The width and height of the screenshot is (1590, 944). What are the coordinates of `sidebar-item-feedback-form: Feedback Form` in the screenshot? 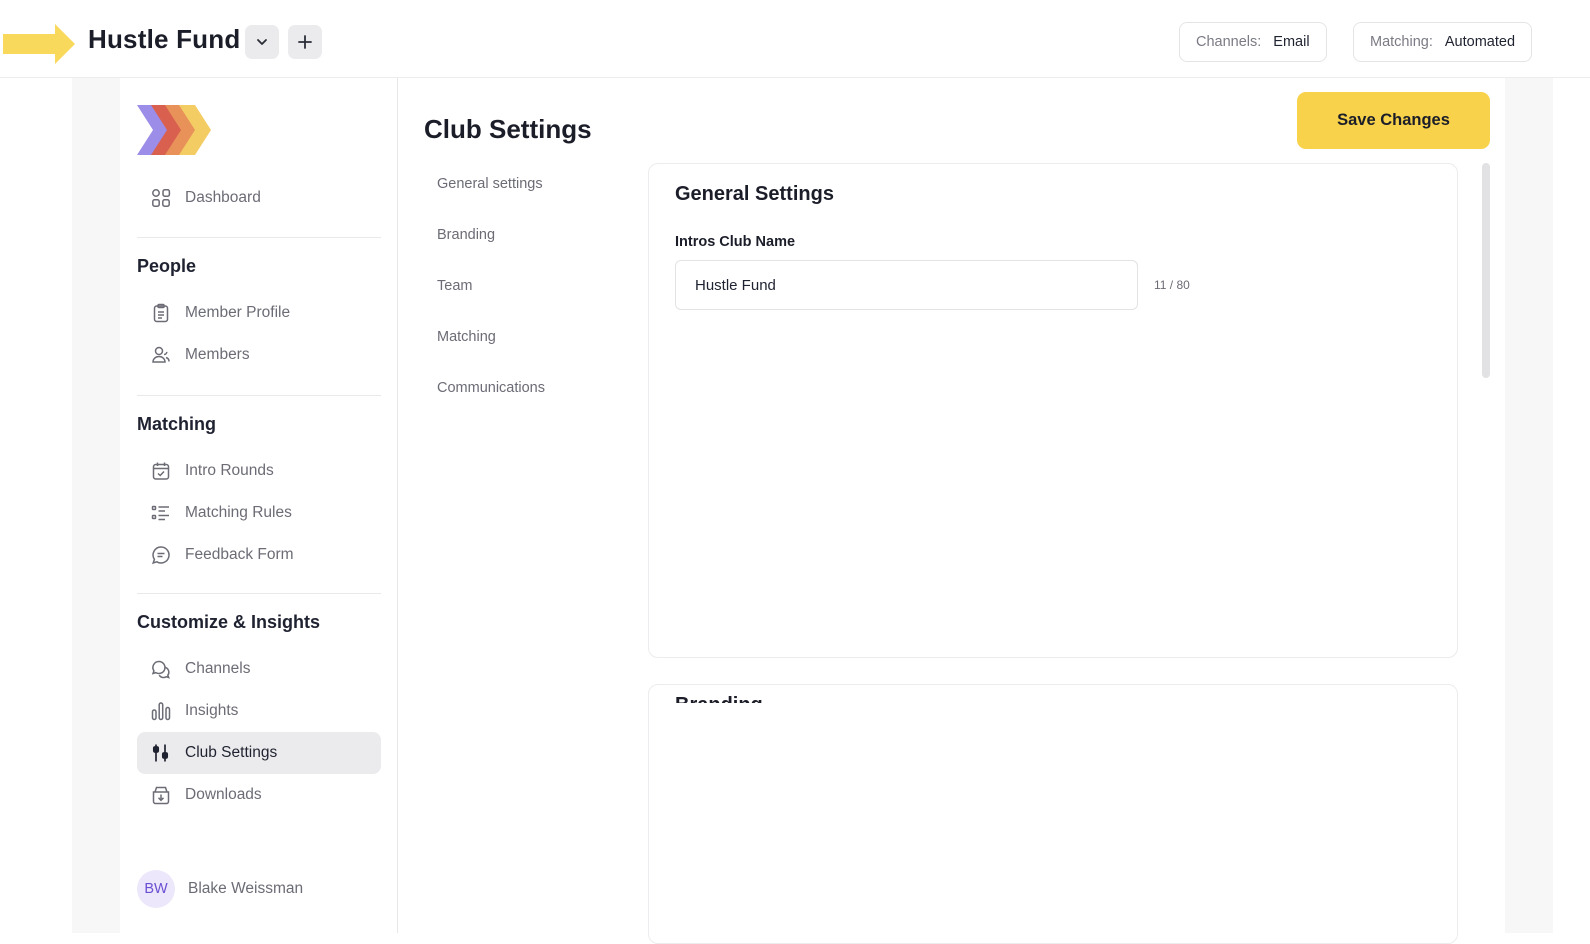 It's located at (259, 555).